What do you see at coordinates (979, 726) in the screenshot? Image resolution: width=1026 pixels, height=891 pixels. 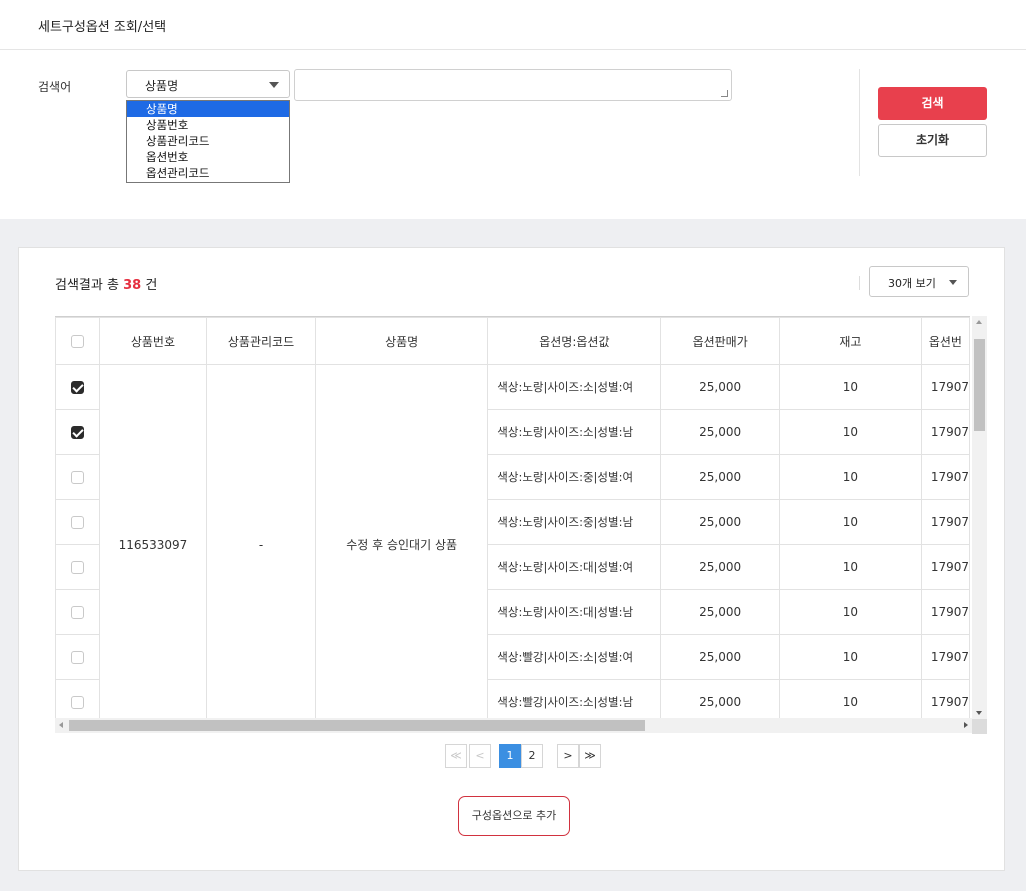 I see `scrollbar-corner` at bounding box center [979, 726].